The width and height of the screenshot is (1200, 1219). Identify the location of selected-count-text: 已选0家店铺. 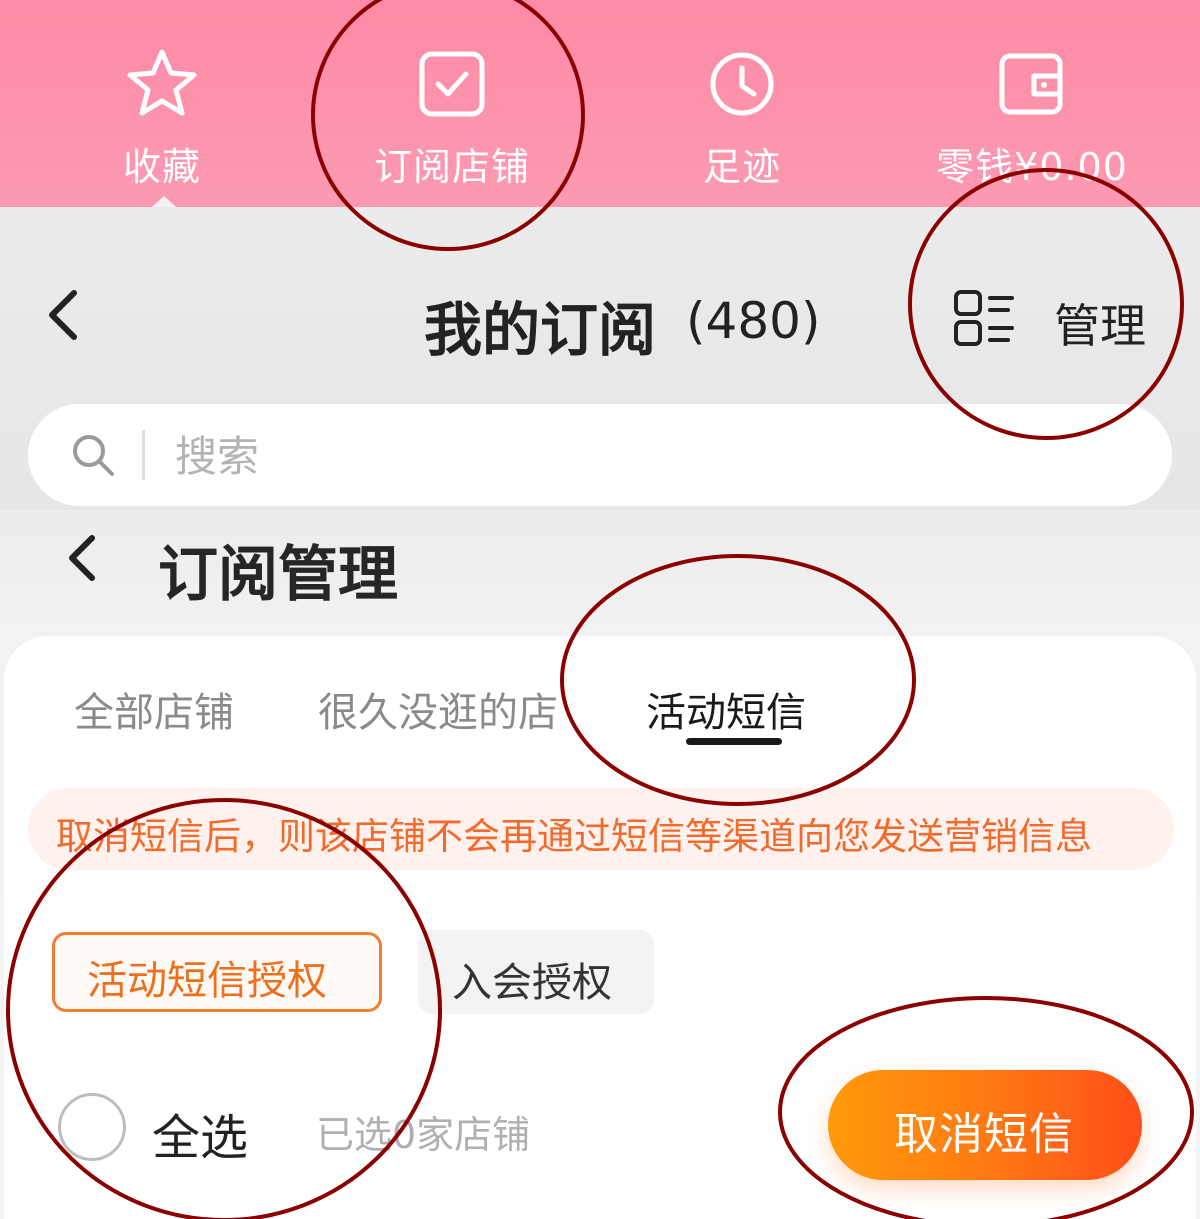
(423, 1135).